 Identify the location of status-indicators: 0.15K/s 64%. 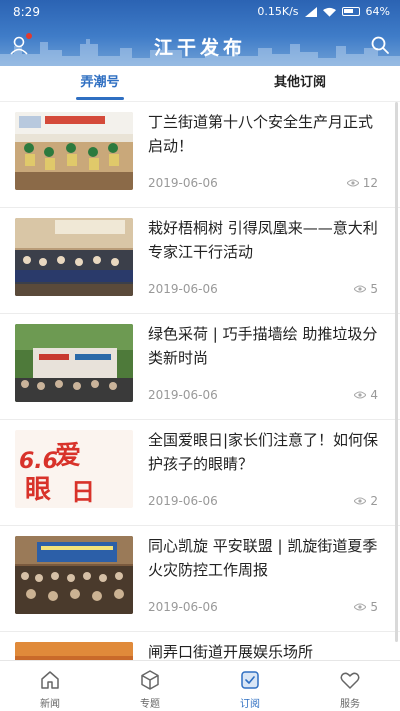
(323, 11).